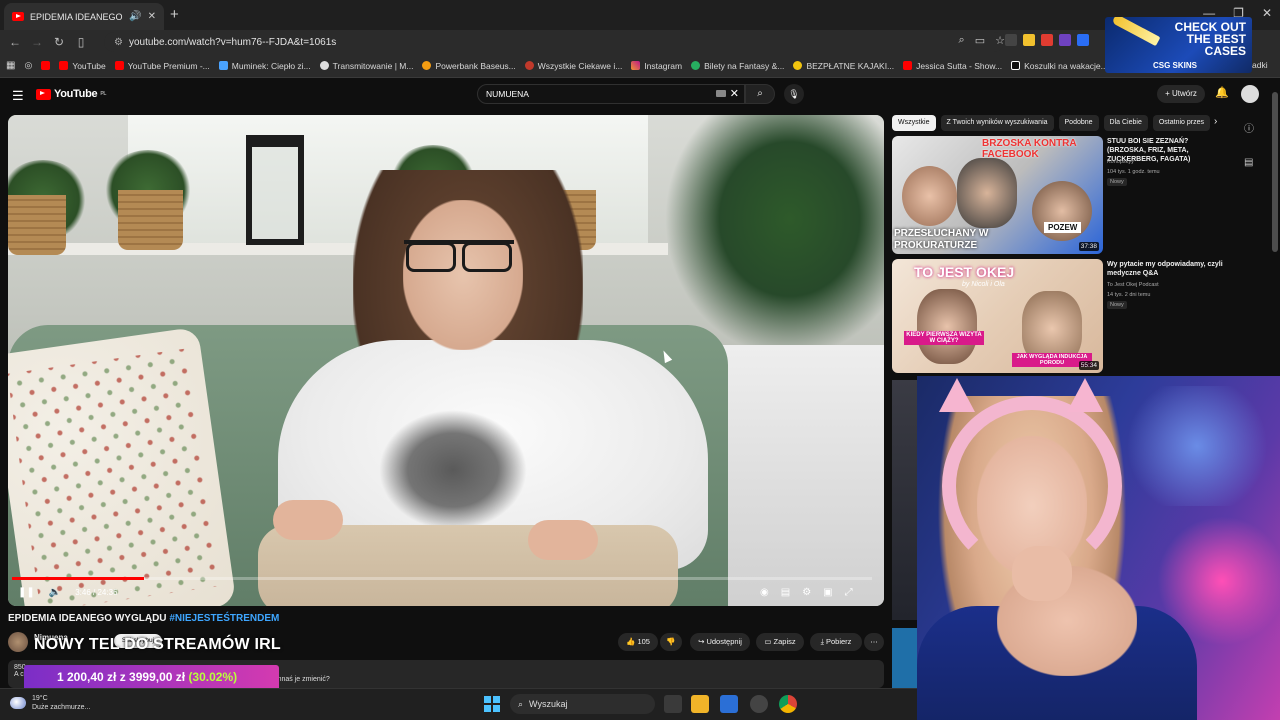 The image size is (1280, 720). I want to click on pause-icon: ❚❚, so click(26, 592).